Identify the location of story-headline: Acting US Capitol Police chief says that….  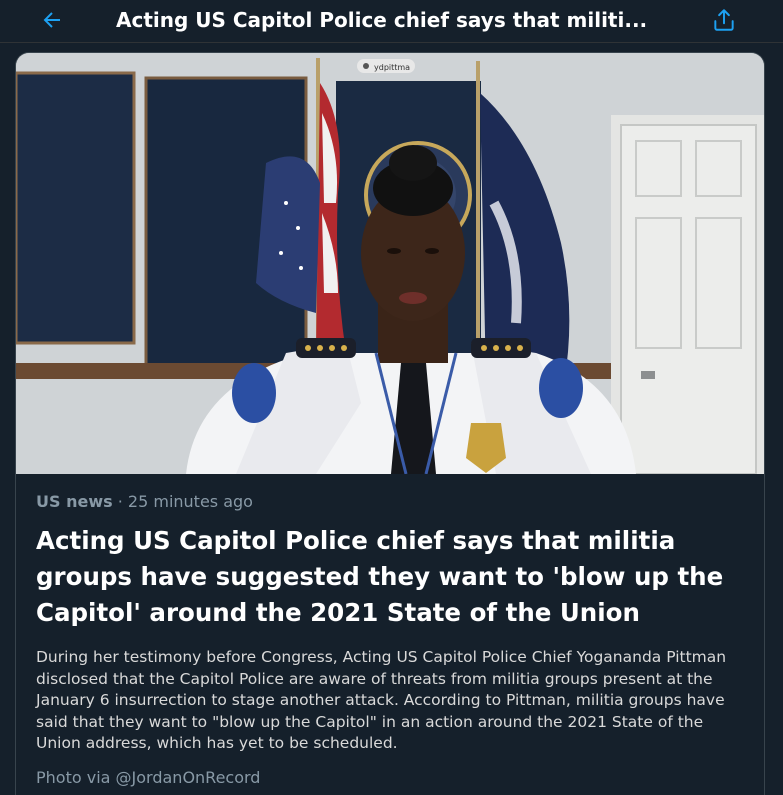
(396, 577).